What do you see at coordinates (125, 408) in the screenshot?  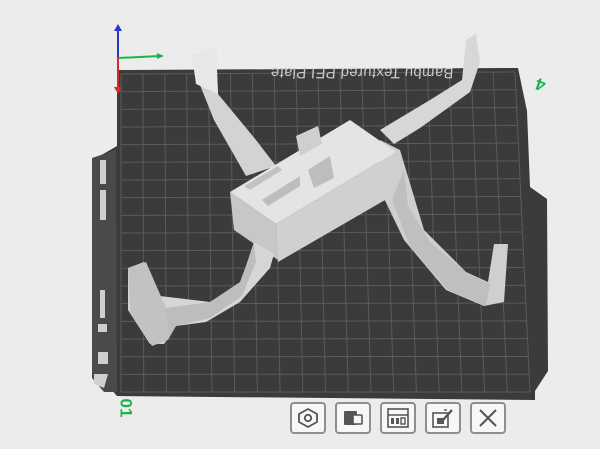 I see `plate-number-bottom: 01` at bounding box center [125, 408].